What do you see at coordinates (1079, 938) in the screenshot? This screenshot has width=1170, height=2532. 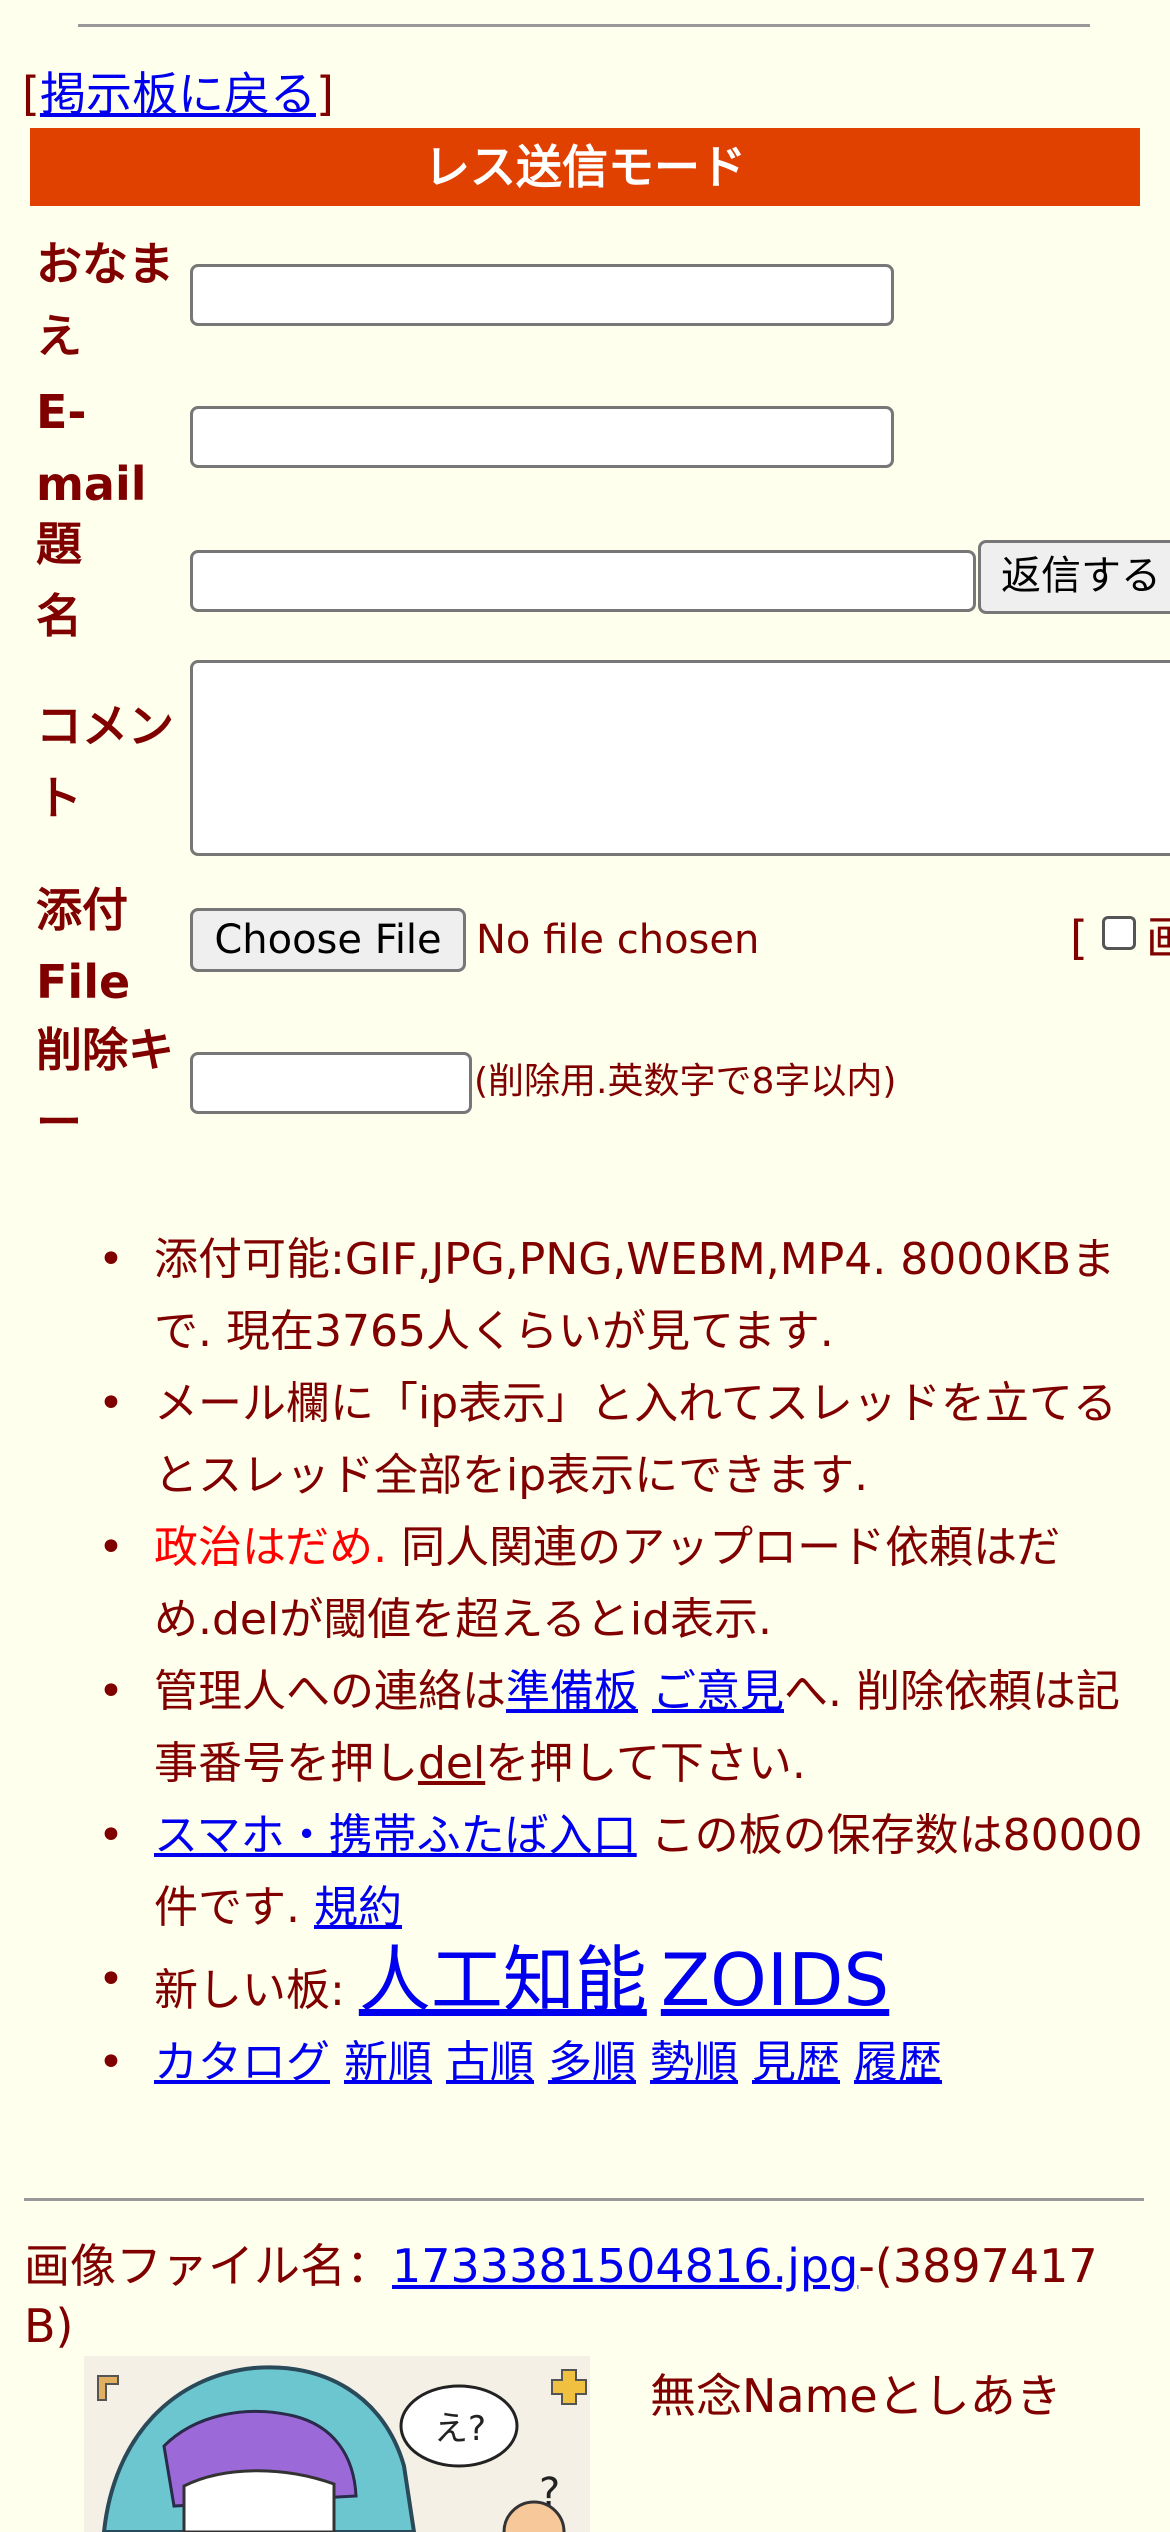 I see `checkbox-bracket: [` at bounding box center [1079, 938].